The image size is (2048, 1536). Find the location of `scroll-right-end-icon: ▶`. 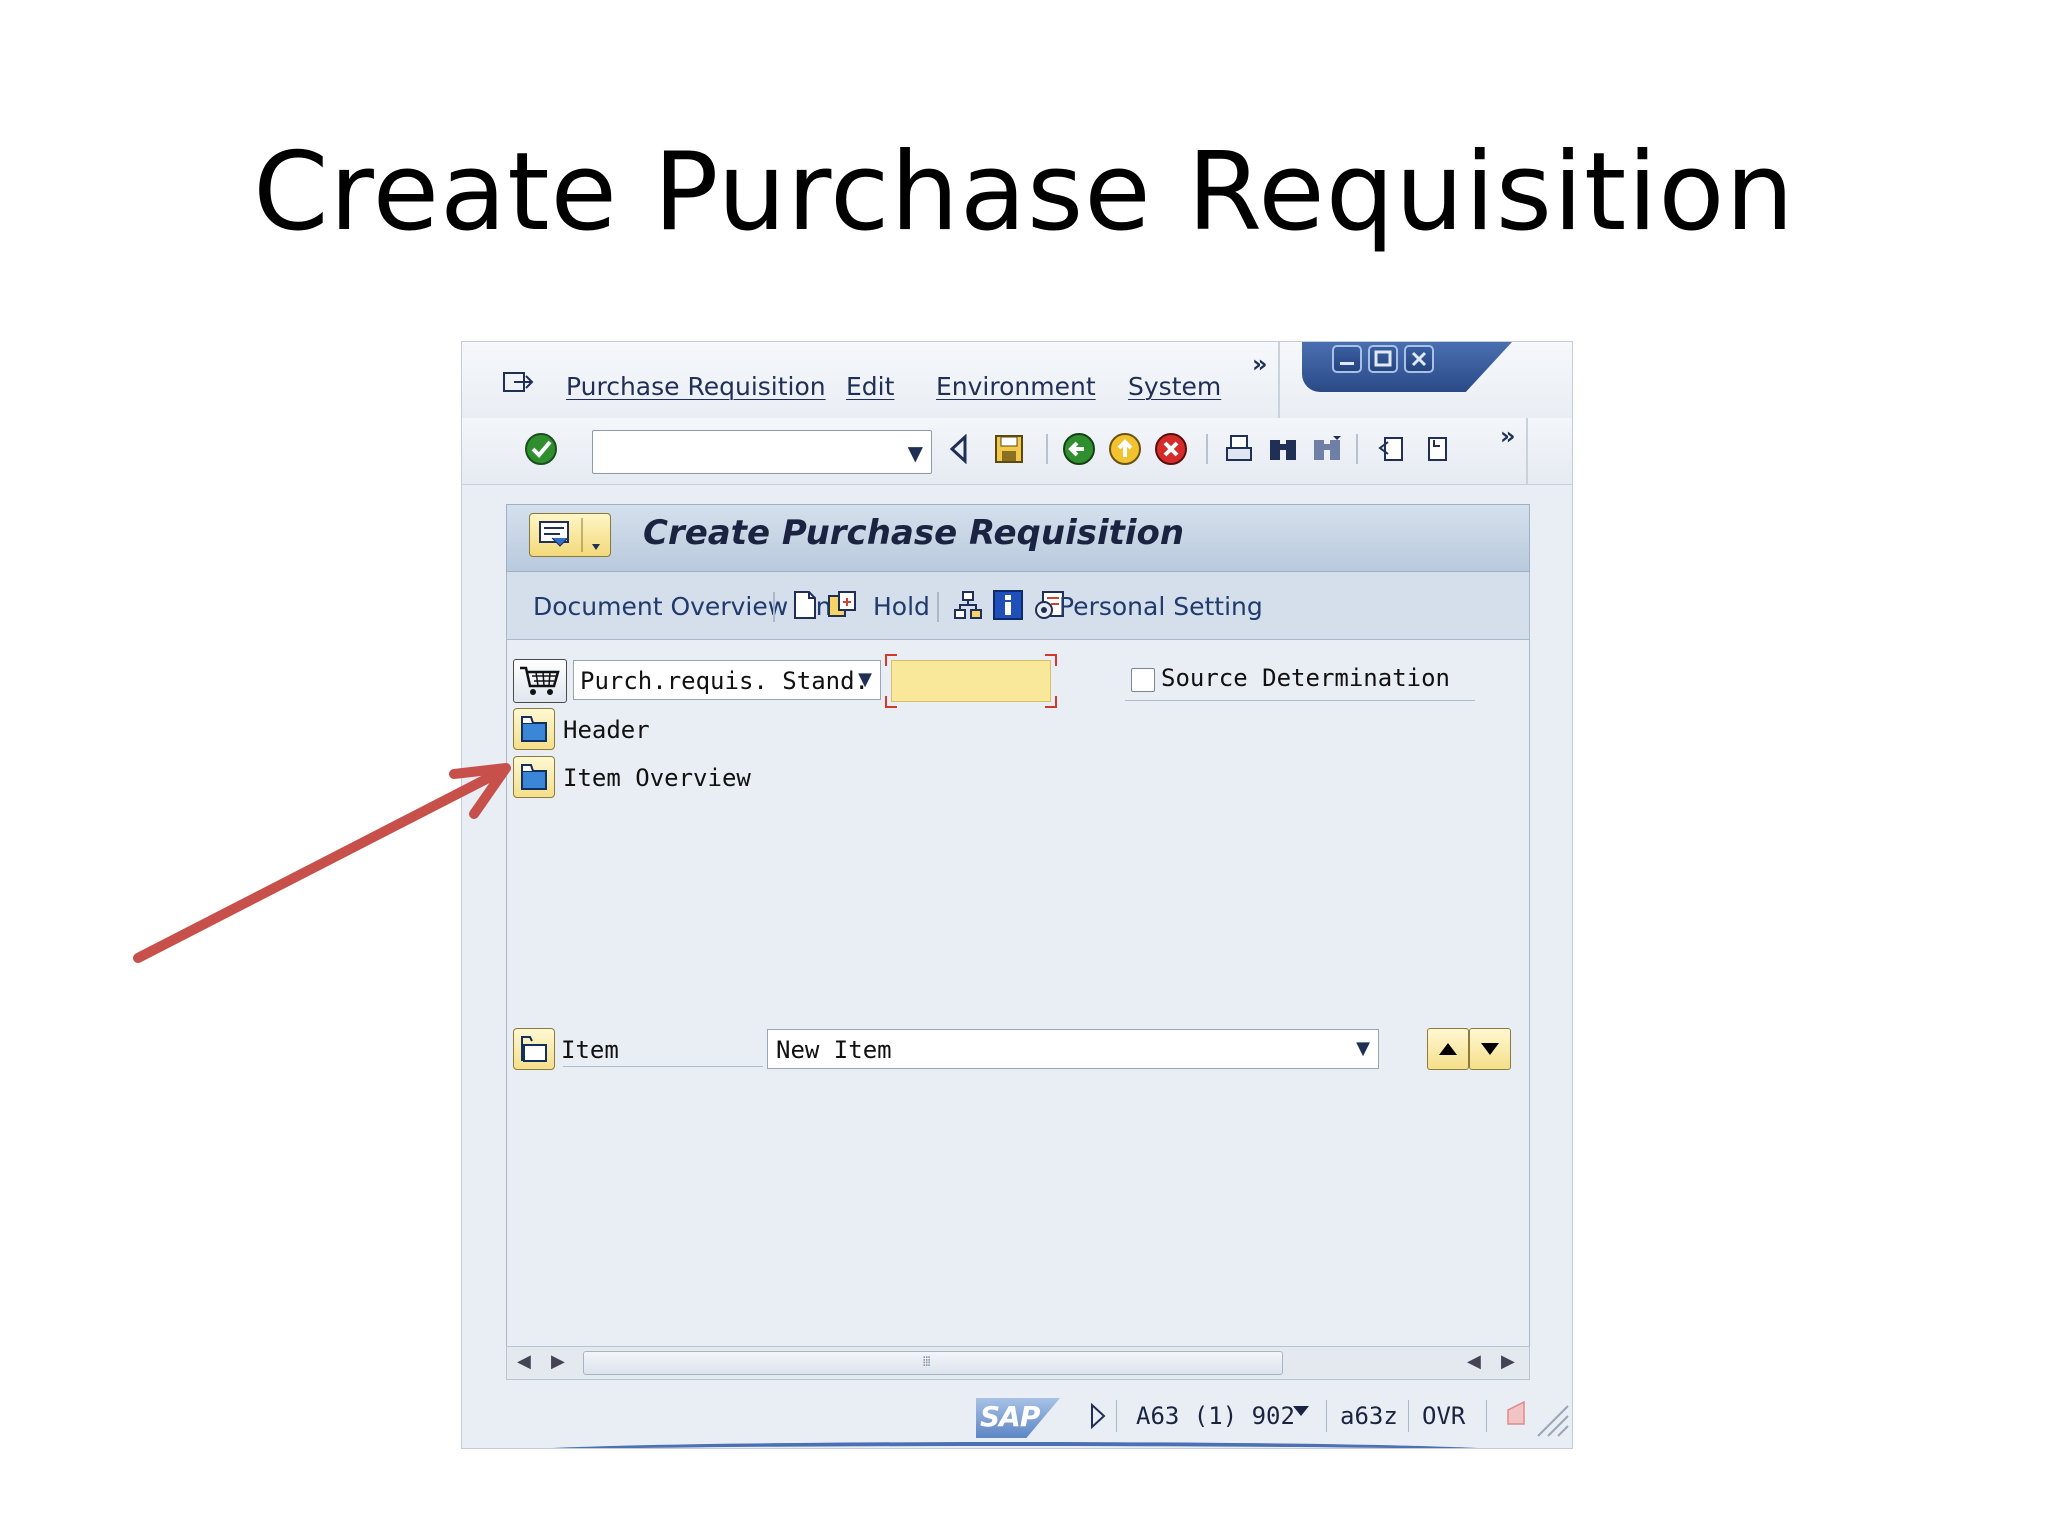

scroll-right-end-icon: ▶ is located at coordinates (1508, 1361).